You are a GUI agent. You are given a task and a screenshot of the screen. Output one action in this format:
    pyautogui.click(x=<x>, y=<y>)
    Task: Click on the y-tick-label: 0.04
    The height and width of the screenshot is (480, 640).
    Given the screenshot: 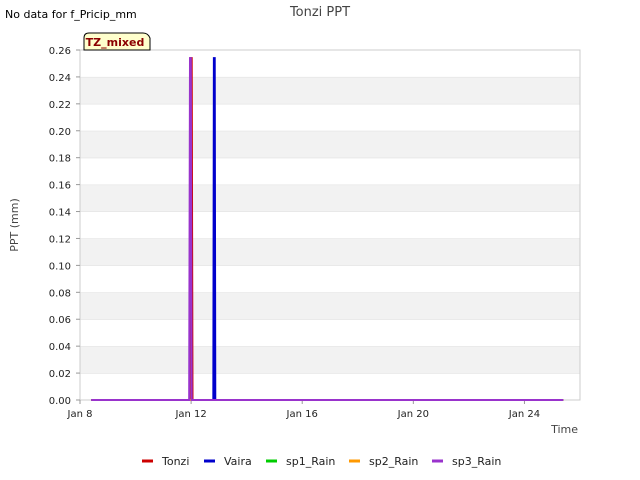 What is the action you would take?
    pyautogui.click(x=60, y=347)
    